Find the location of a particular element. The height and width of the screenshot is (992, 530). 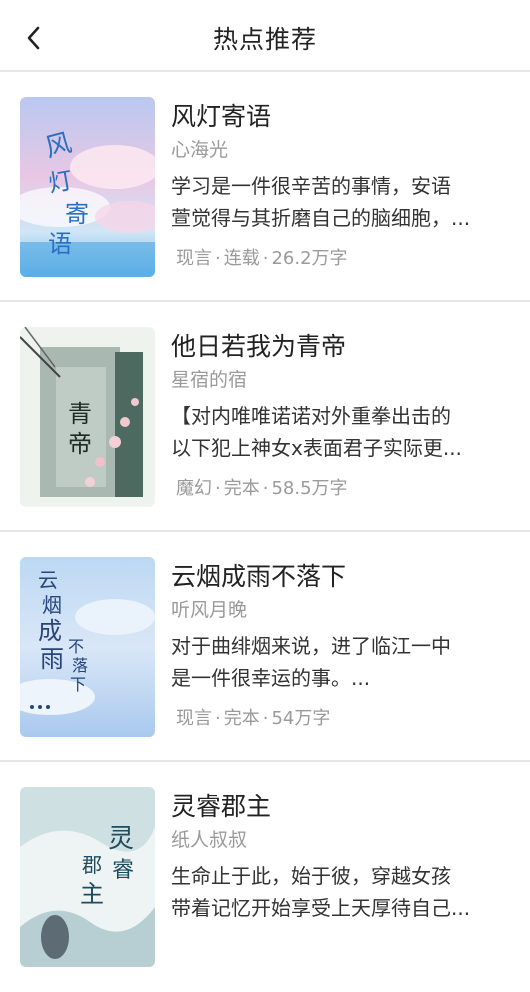

svg-text: 云 is located at coordinates (48, 580).